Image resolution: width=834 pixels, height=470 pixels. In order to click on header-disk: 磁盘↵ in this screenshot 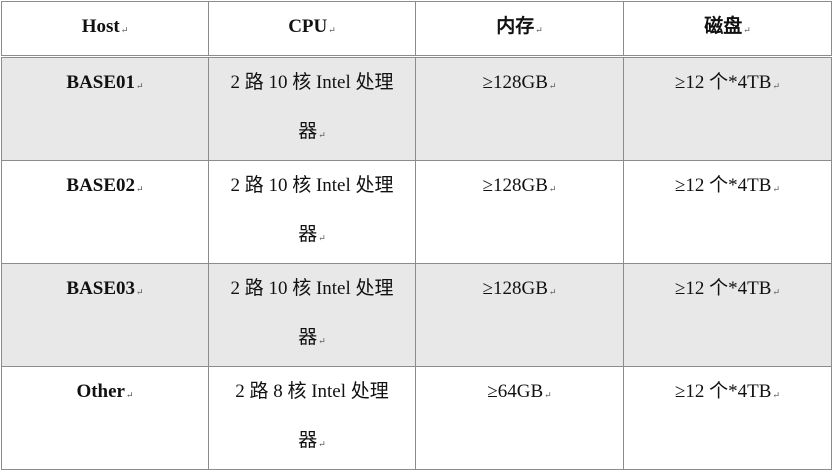, I will do `click(727, 29)`.